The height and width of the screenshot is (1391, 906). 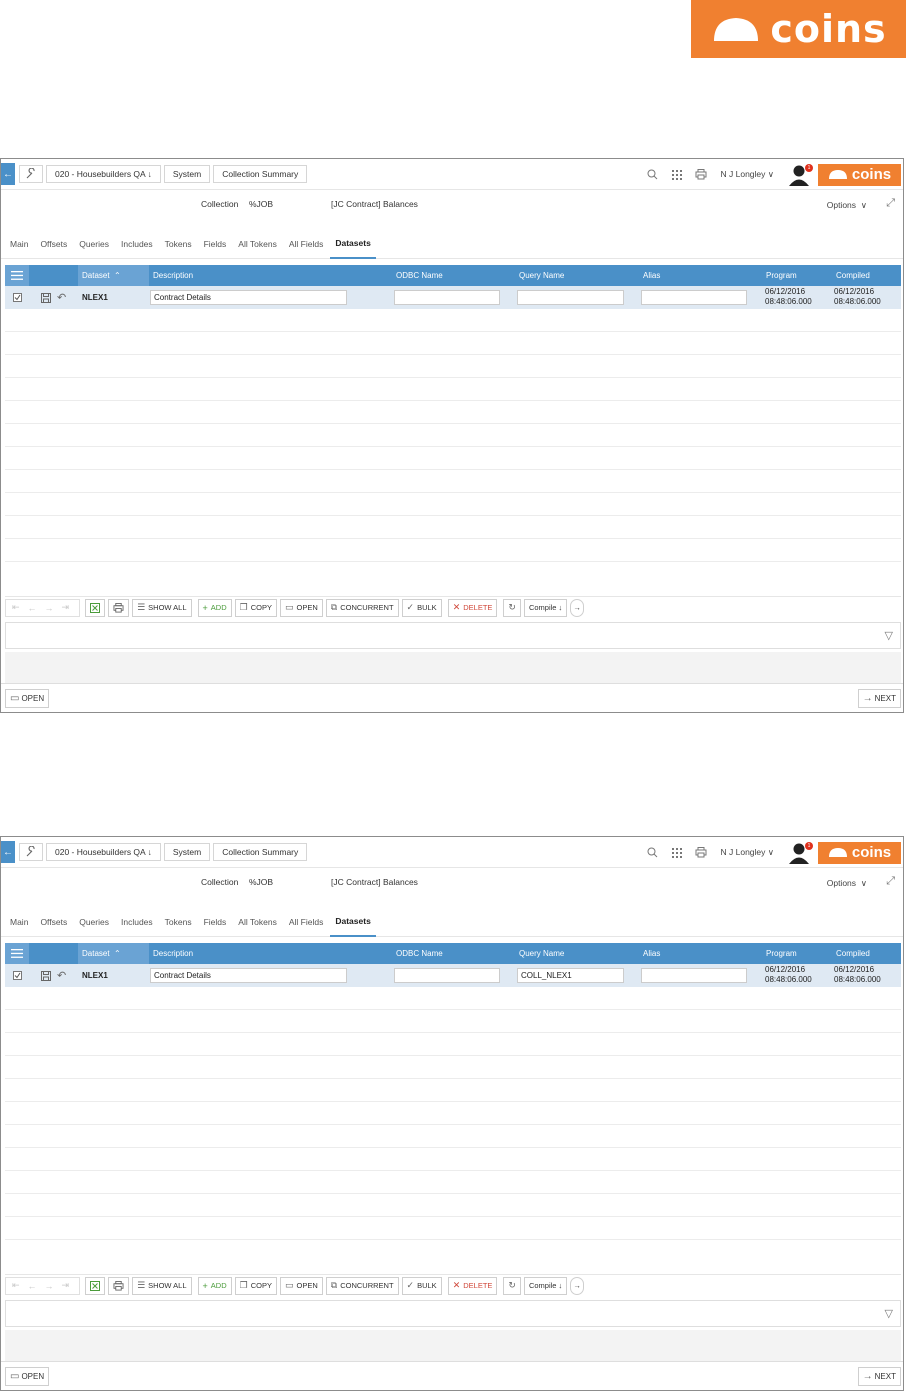 What do you see at coordinates (27, 1376) in the screenshot?
I see `bottom-open-button: ▭ OPEN` at bounding box center [27, 1376].